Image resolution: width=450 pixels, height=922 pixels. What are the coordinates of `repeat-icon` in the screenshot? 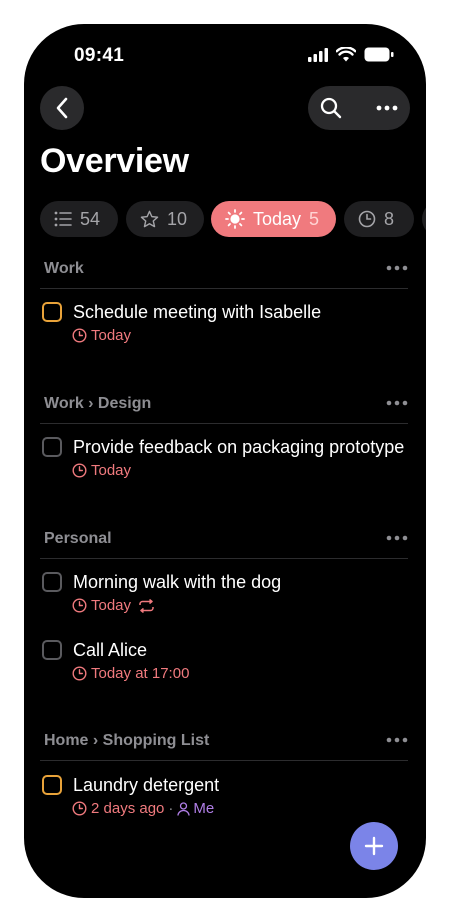 It's located at (146, 605).